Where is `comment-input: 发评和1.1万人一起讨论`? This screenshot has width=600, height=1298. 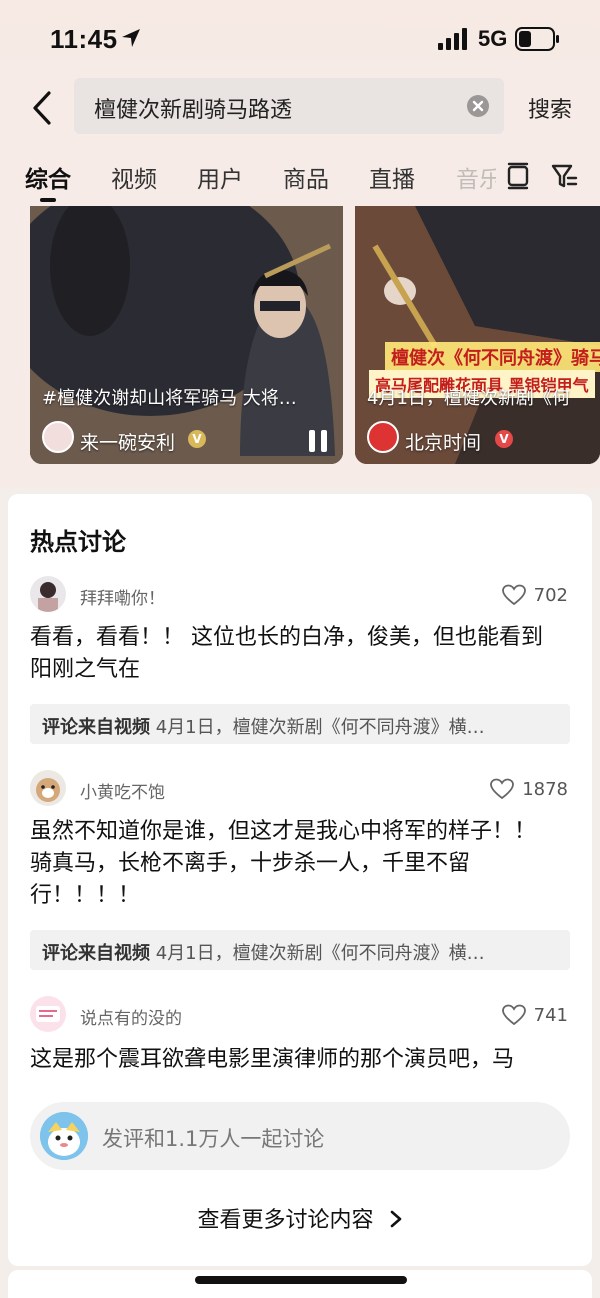
comment-input: 发评和1.1万人一起讨论 is located at coordinates (300, 1136).